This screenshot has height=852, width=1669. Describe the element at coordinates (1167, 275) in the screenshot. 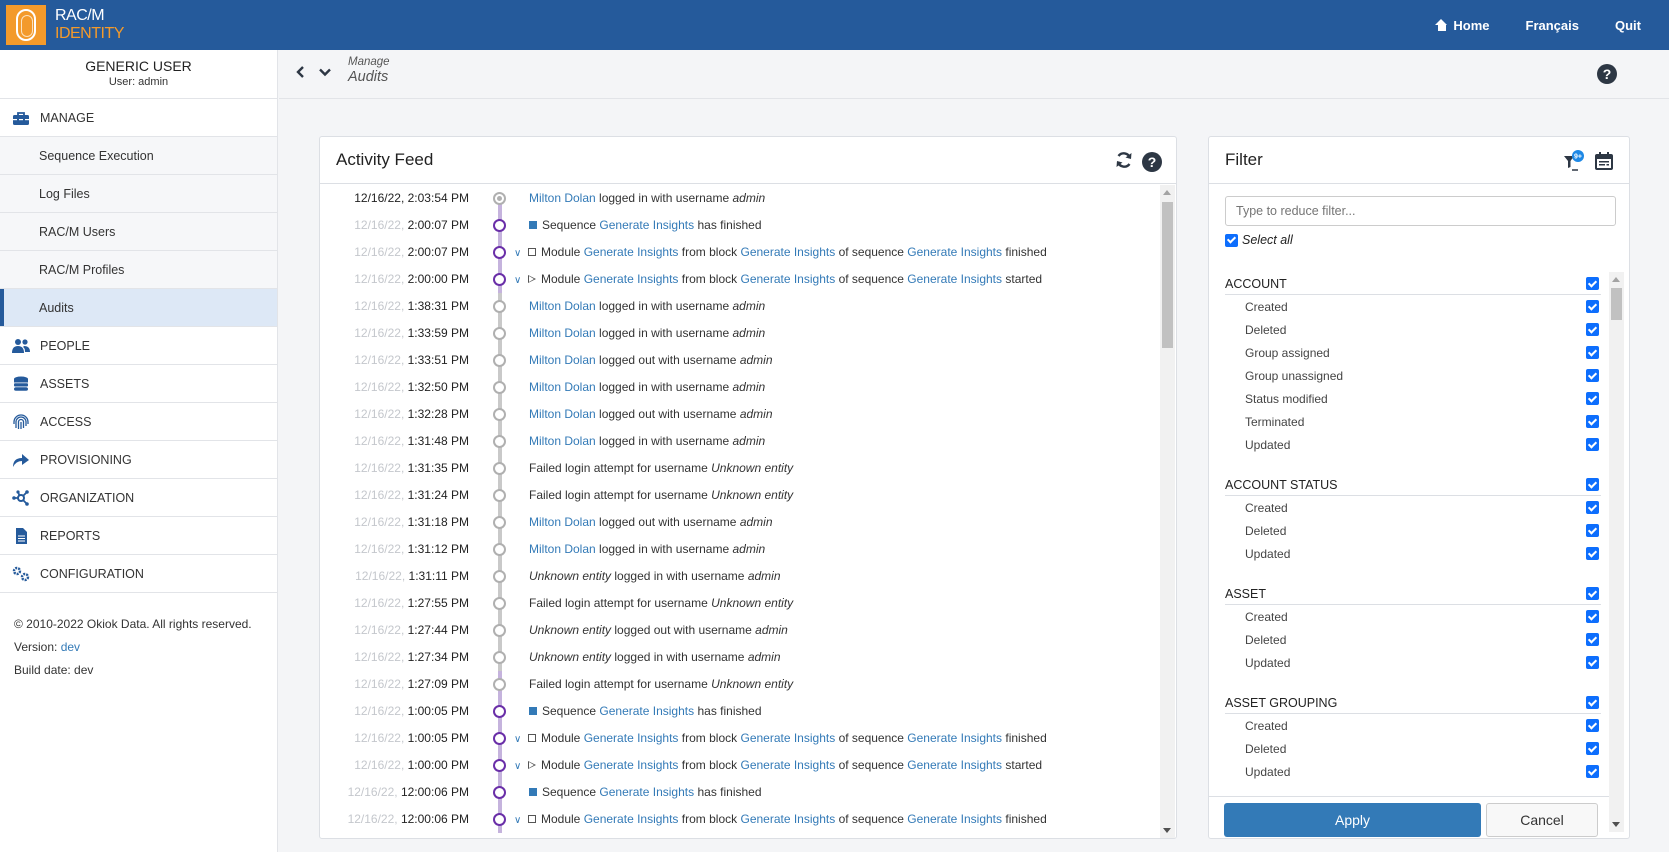

I see `scroll-thumb` at that location.